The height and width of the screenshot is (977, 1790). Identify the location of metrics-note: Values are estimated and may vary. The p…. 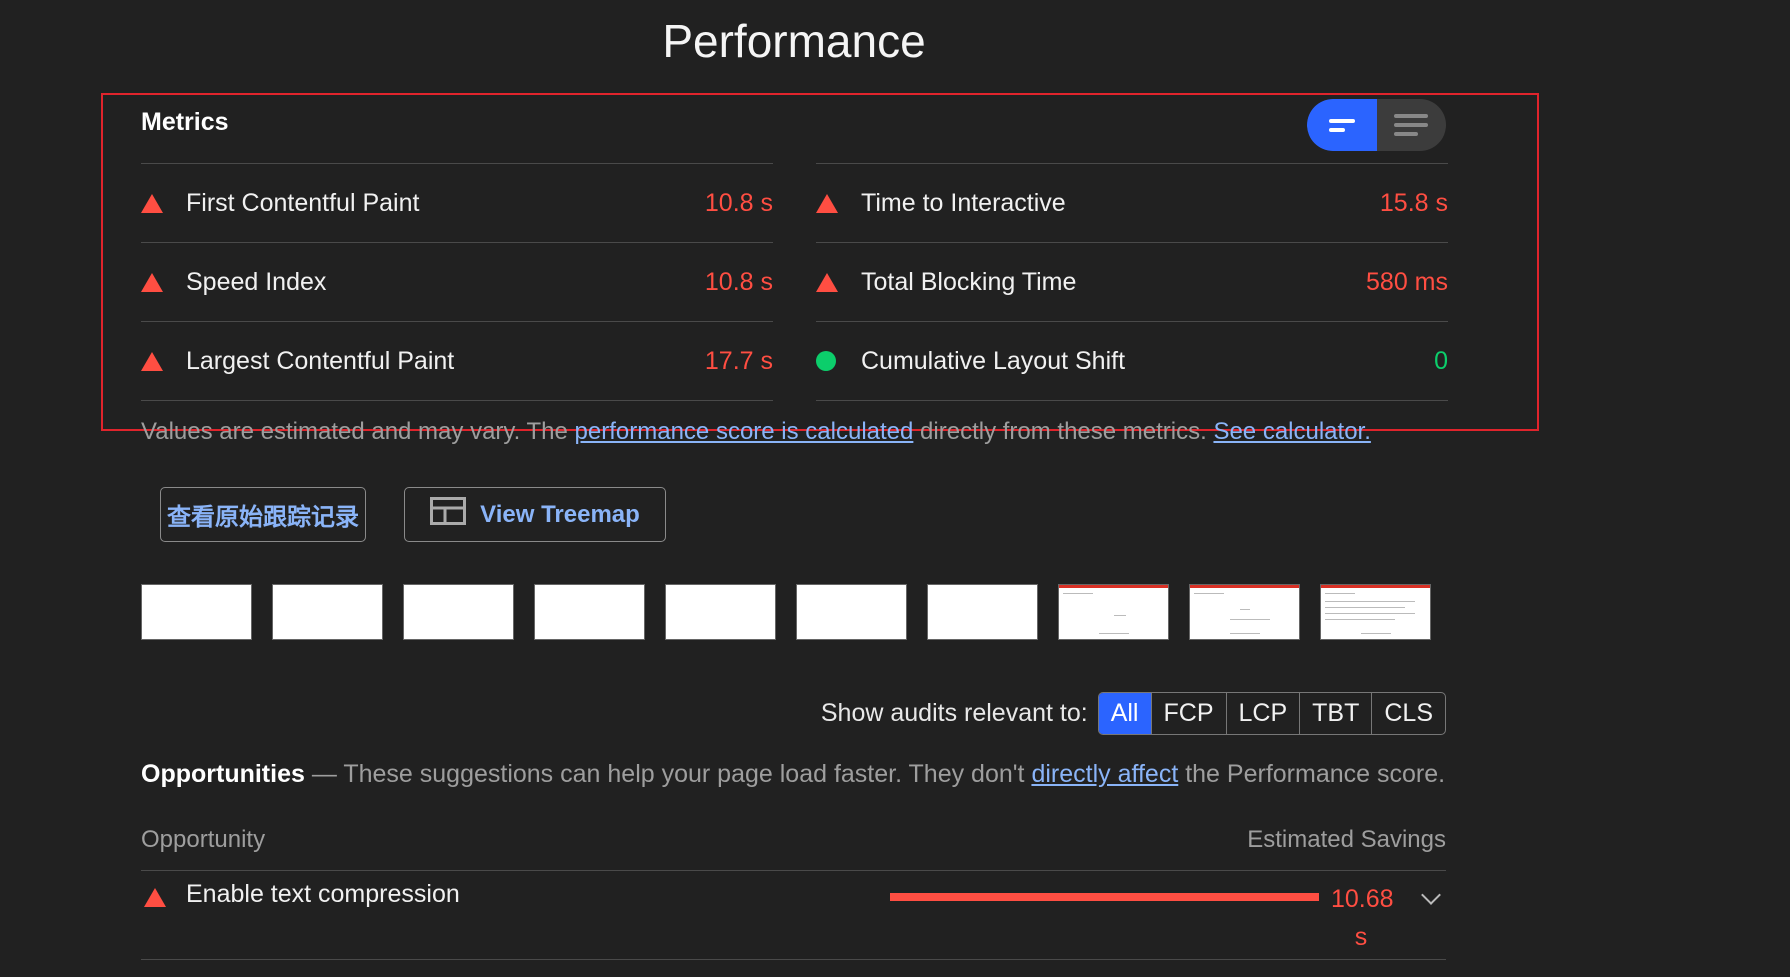
(756, 432).